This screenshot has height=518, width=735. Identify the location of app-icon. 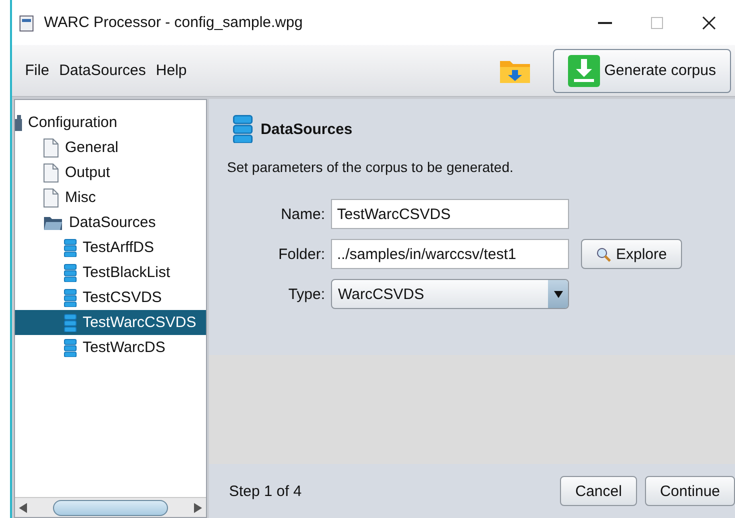
(27, 23).